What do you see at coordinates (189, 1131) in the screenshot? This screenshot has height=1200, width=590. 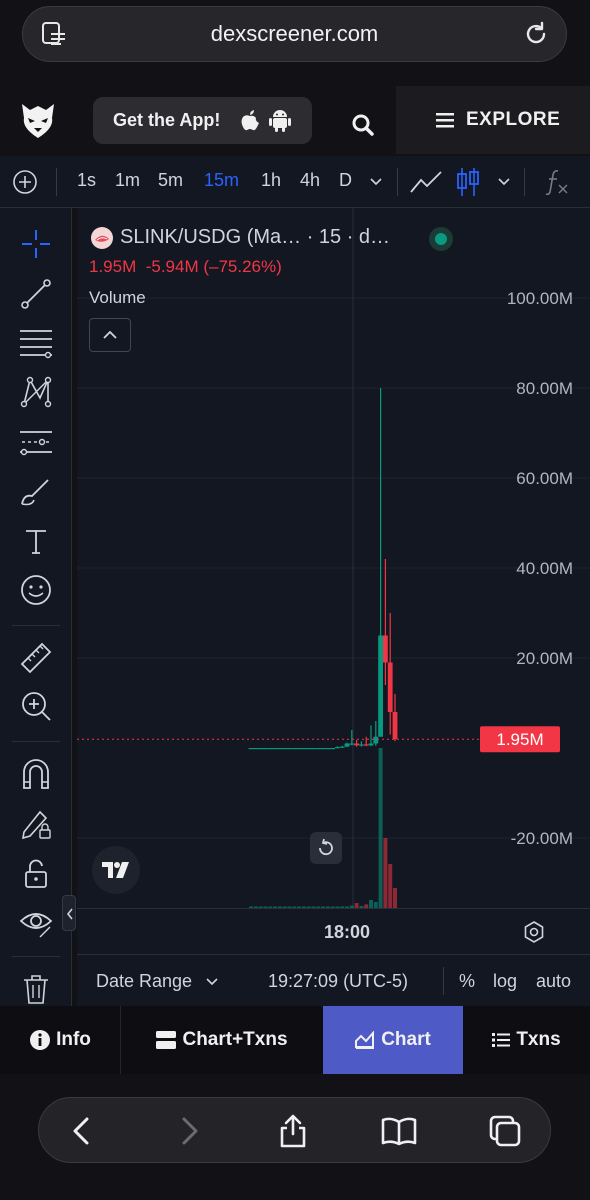 I see `forward-icon` at bounding box center [189, 1131].